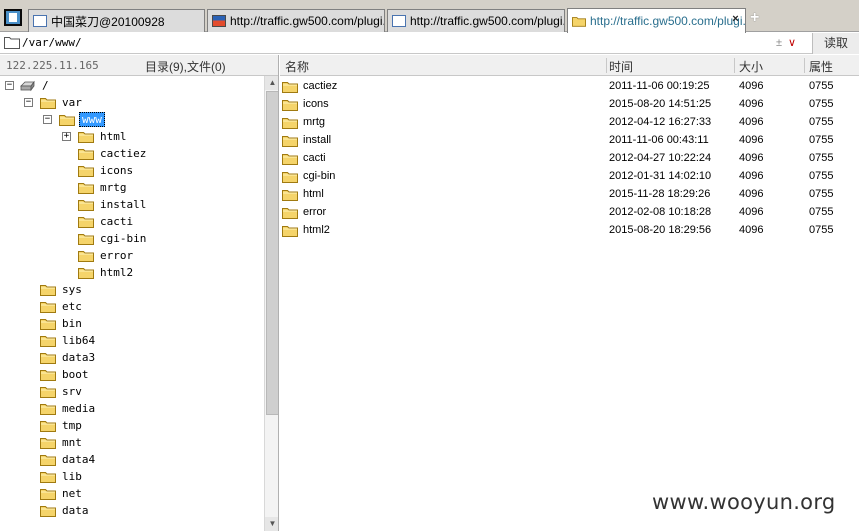 The image size is (859, 531). What do you see at coordinates (569, 105) in the screenshot?
I see `file-row: icons 2015-08-20 14:51:25 4096 0755` at bounding box center [569, 105].